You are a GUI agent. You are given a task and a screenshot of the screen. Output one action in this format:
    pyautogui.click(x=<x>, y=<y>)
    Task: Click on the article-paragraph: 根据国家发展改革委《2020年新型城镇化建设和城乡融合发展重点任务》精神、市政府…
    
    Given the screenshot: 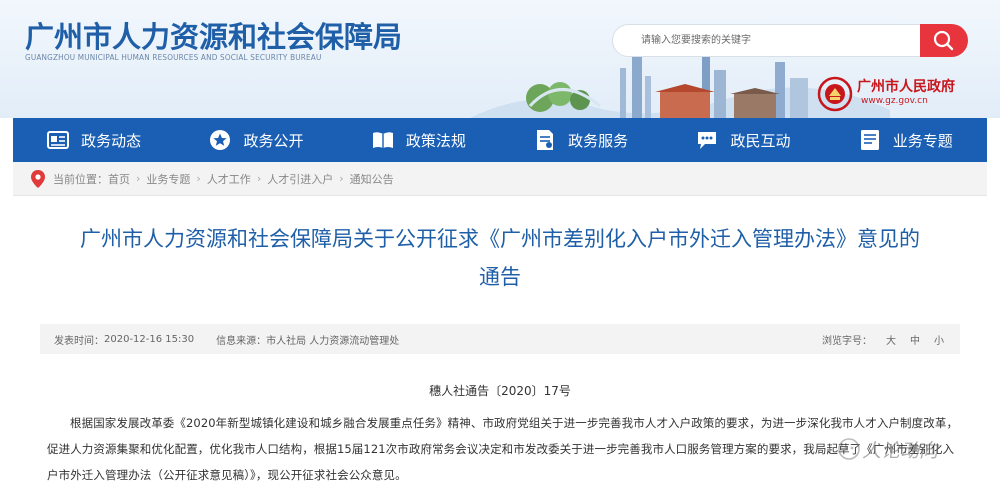 What is the action you would take?
    pyautogui.click(x=503, y=449)
    